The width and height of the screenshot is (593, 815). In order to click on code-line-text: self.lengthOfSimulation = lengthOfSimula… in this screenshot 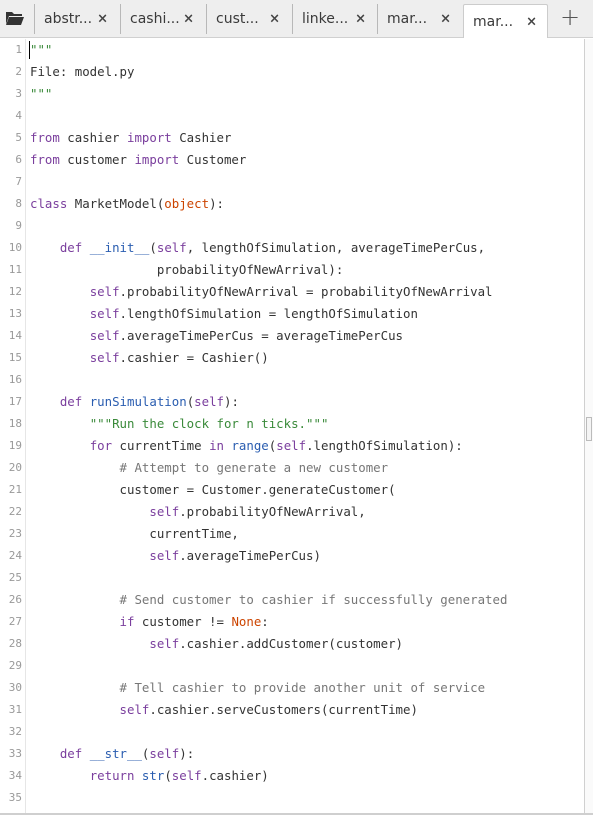, I will do `click(253, 313)`.